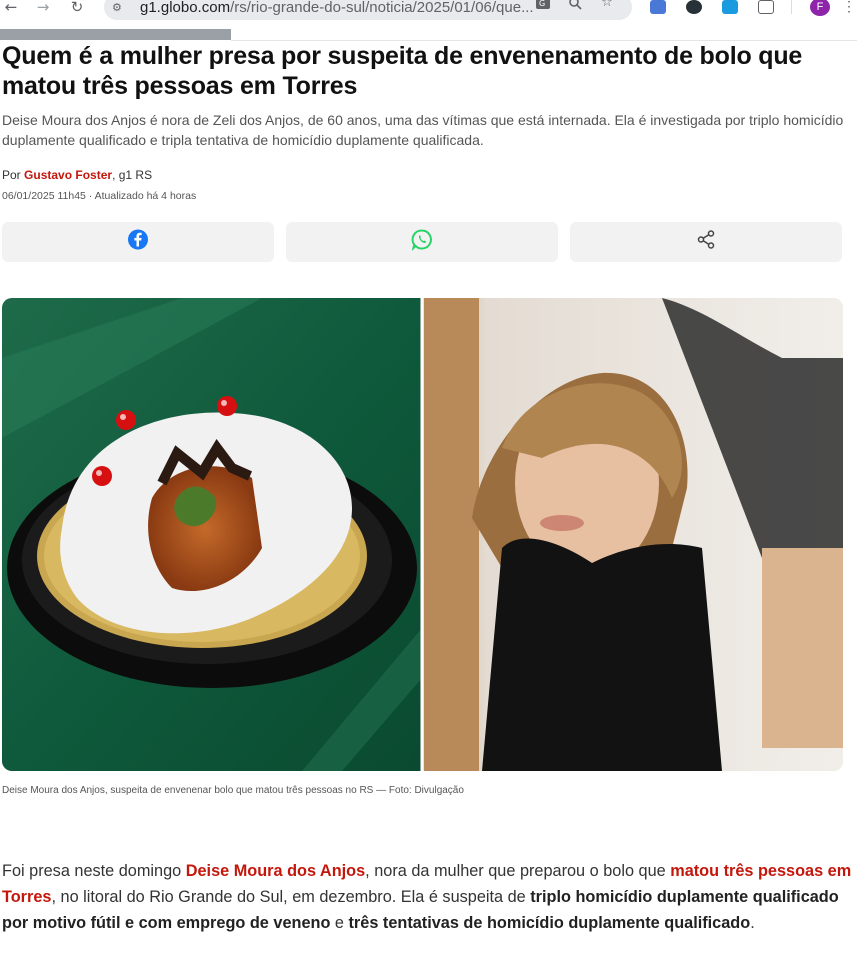 The image size is (857, 961). What do you see at coordinates (730, 7) in the screenshot?
I see `extension-r-icon` at bounding box center [730, 7].